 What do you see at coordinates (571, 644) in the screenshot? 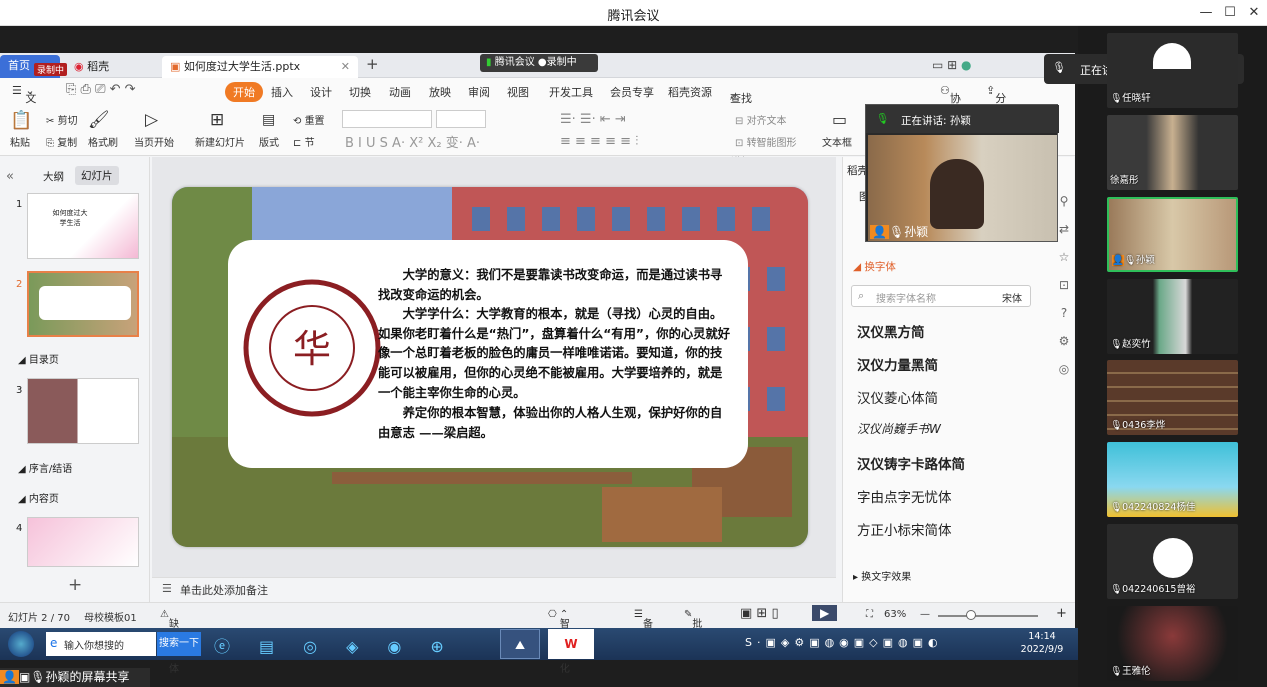
I see `taskbar-wps-app: W` at bounding box center [571, 644].